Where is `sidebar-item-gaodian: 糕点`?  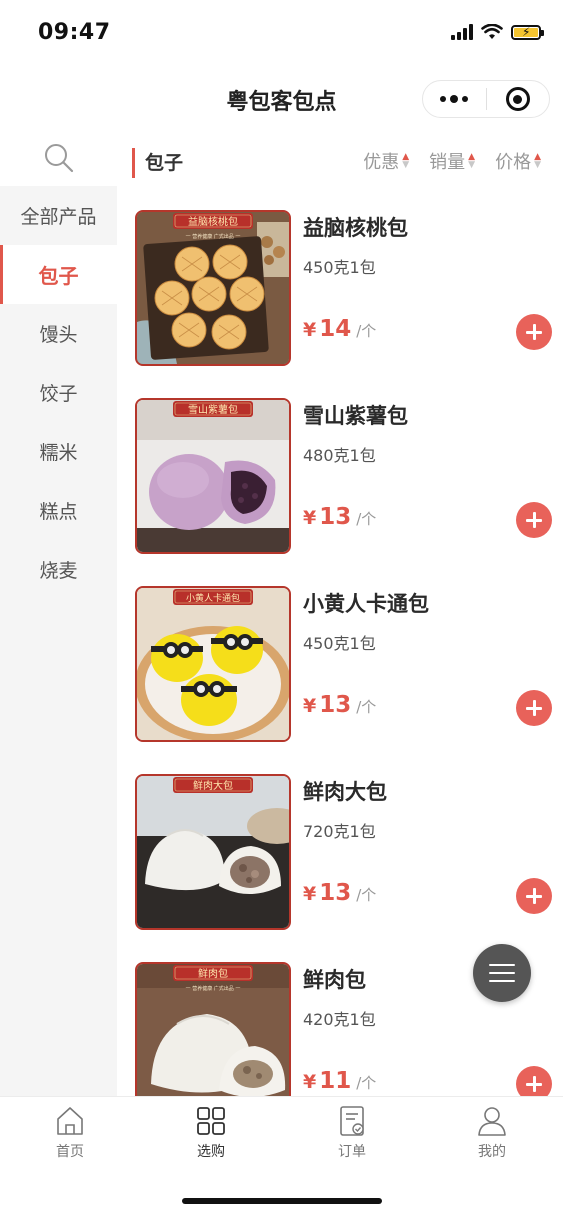 sidebar-item-gaodian: 糕点 is located at coordinates (58, 510).